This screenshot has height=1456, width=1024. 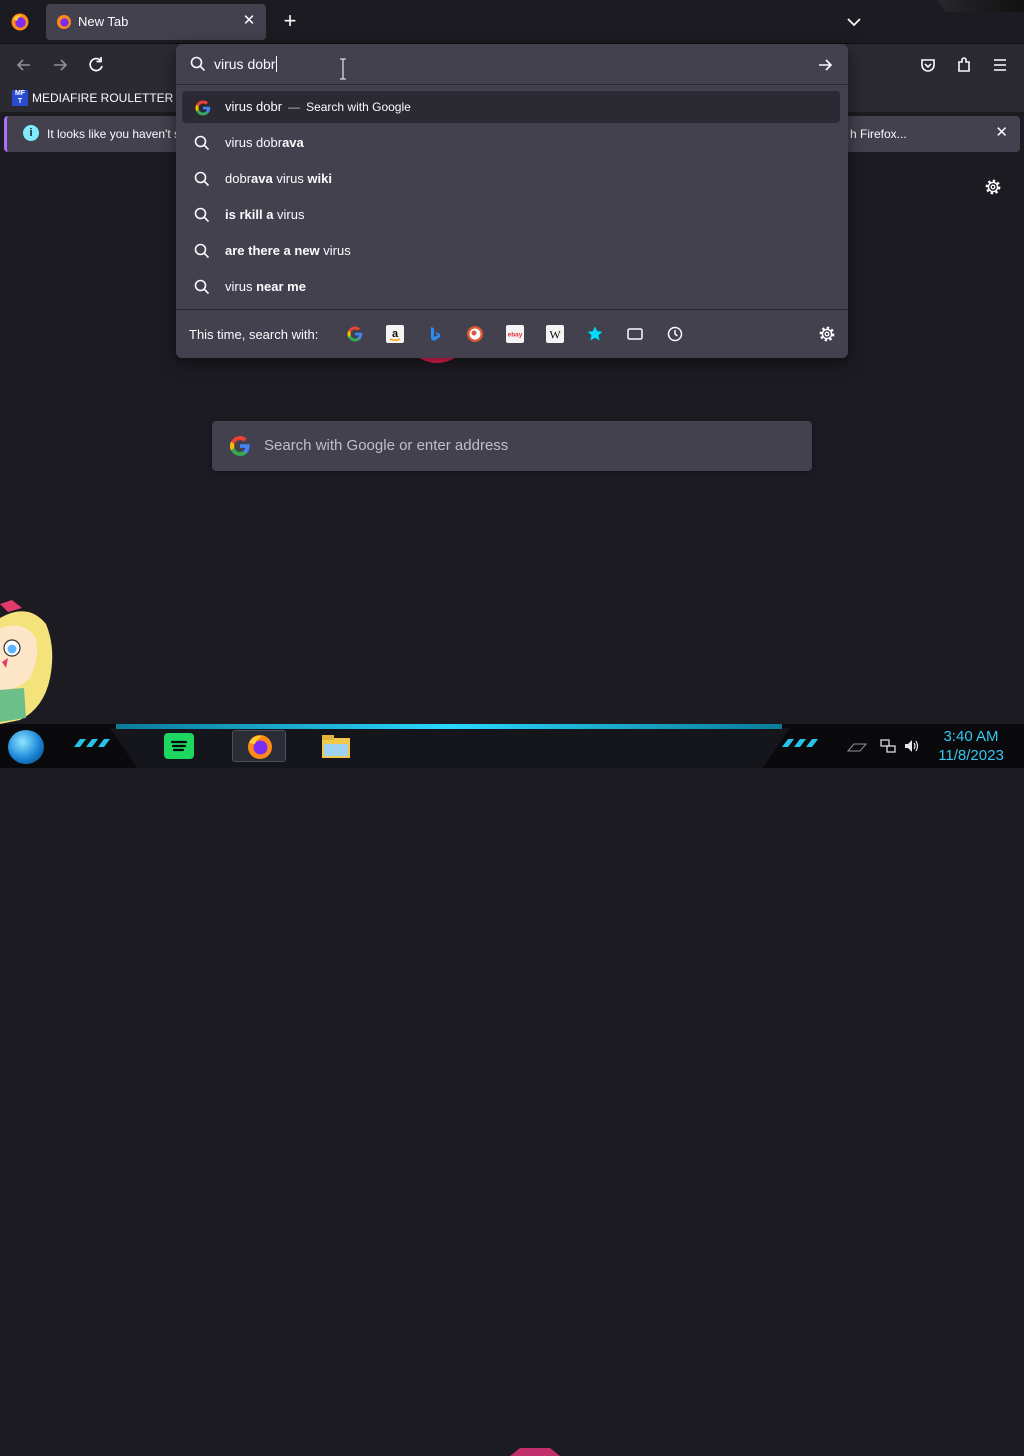 What do you see at coordinates (179, 746) in the screenshot?
I see `spotify-taskbar-icon` at bounding box center [179, 746].